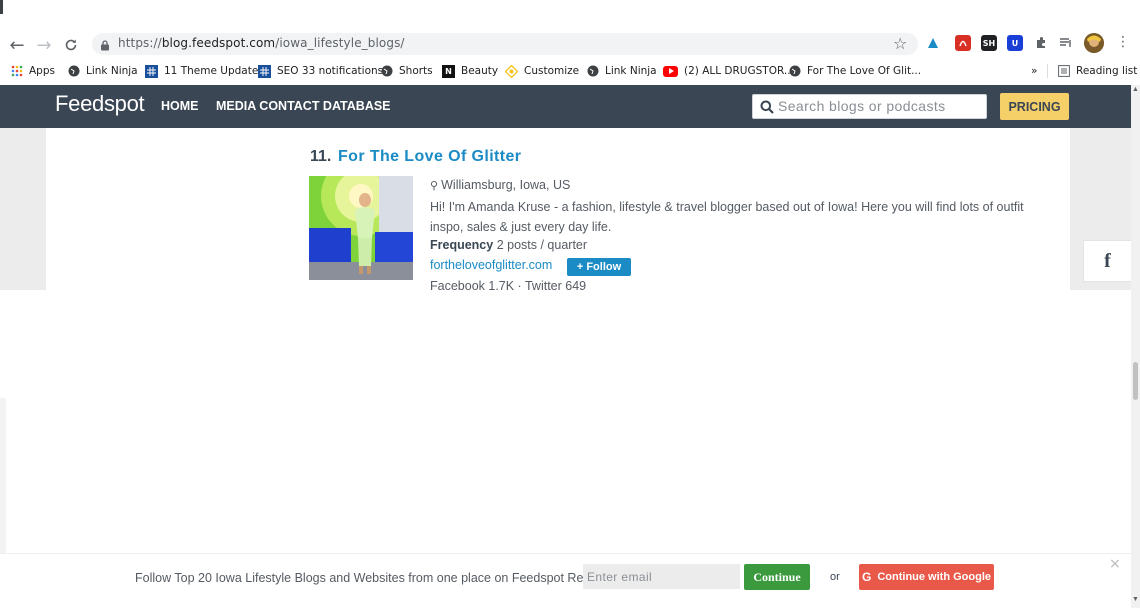 The height and width of the screenshot is (608, 1140). What do you see at coordinates (218, 43) in the screenshot?
I see `url-host: blog.feedspot.com` at bounding box center [218, 43].